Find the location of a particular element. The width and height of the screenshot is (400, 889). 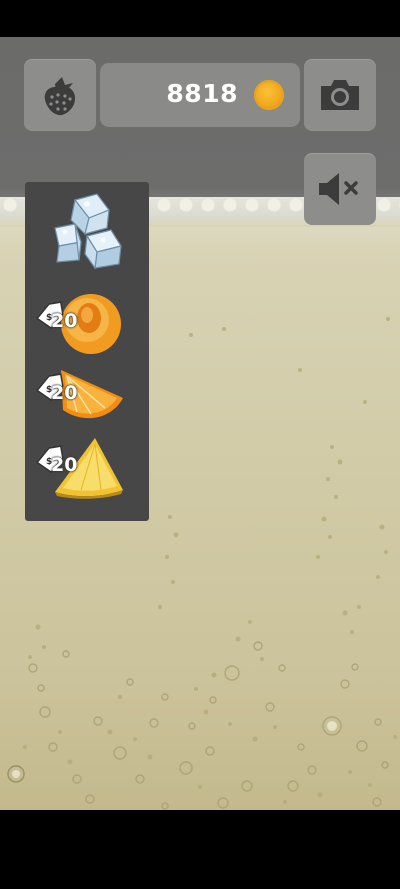

coin-count: 8818 is located at coordinates (202, 93).